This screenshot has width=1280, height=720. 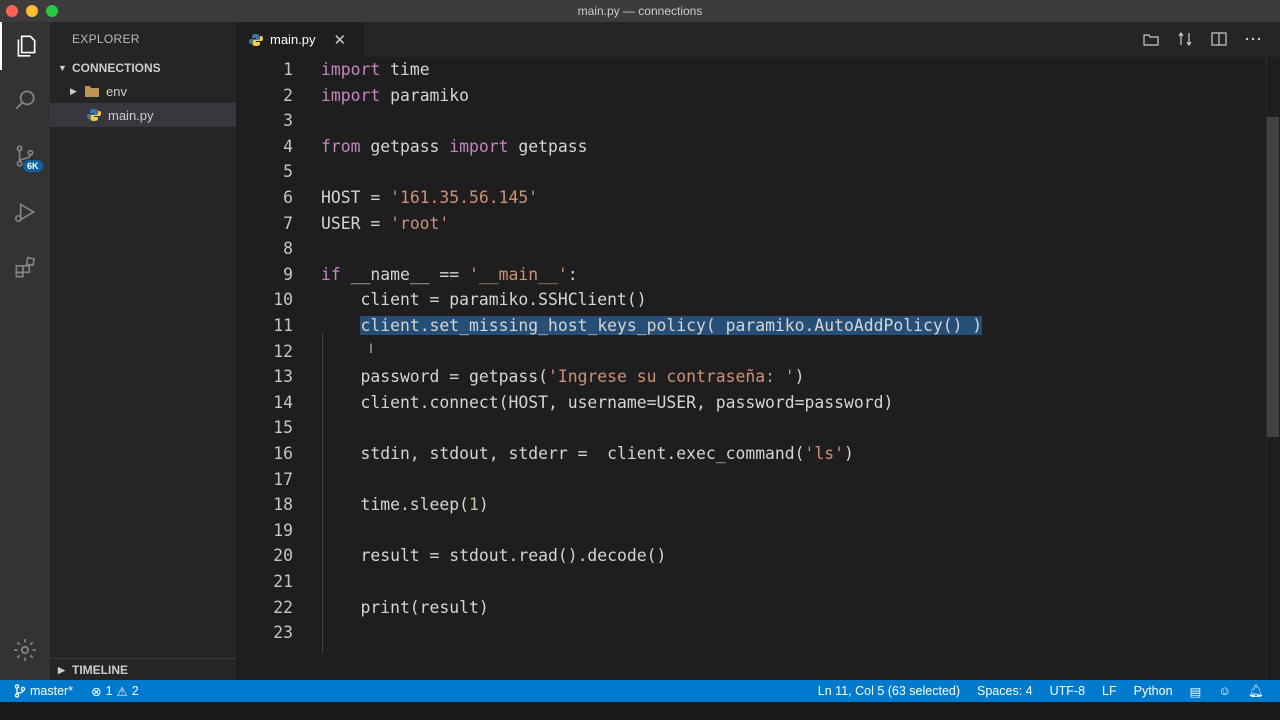 I want to click on folder-name: CONNECTIONS, so click(x=116, y=68).